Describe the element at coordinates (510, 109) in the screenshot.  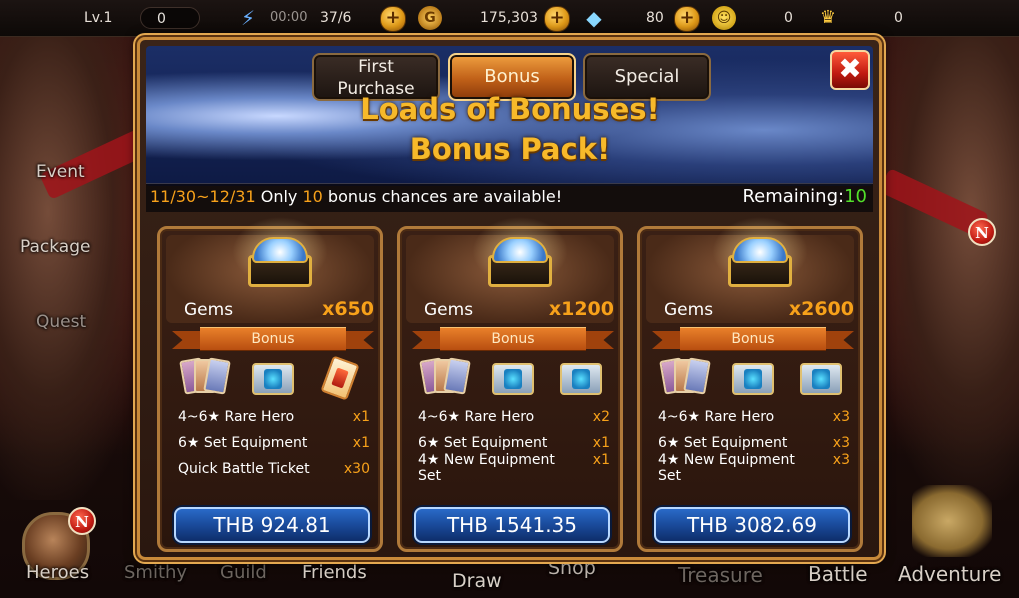
I see `headline-line1: Loads of Bonuses!` at that location.